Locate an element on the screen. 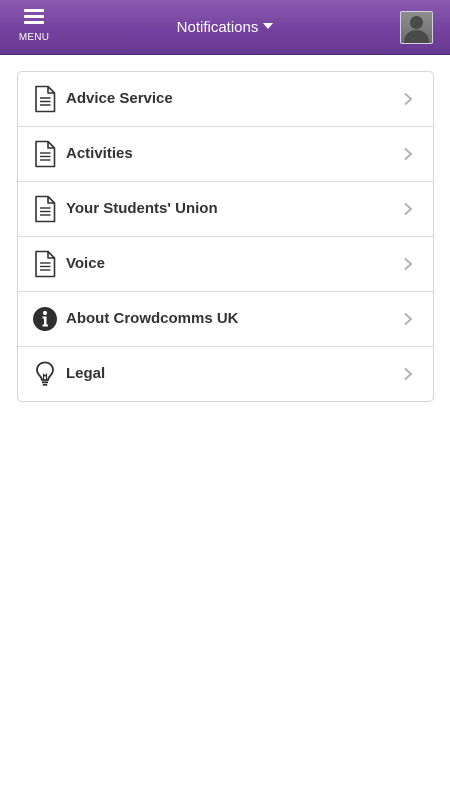 Image resolution: width=450 pixels, height=800 pixels. list-item-legal: Legal is located at coordinates (225, 374).